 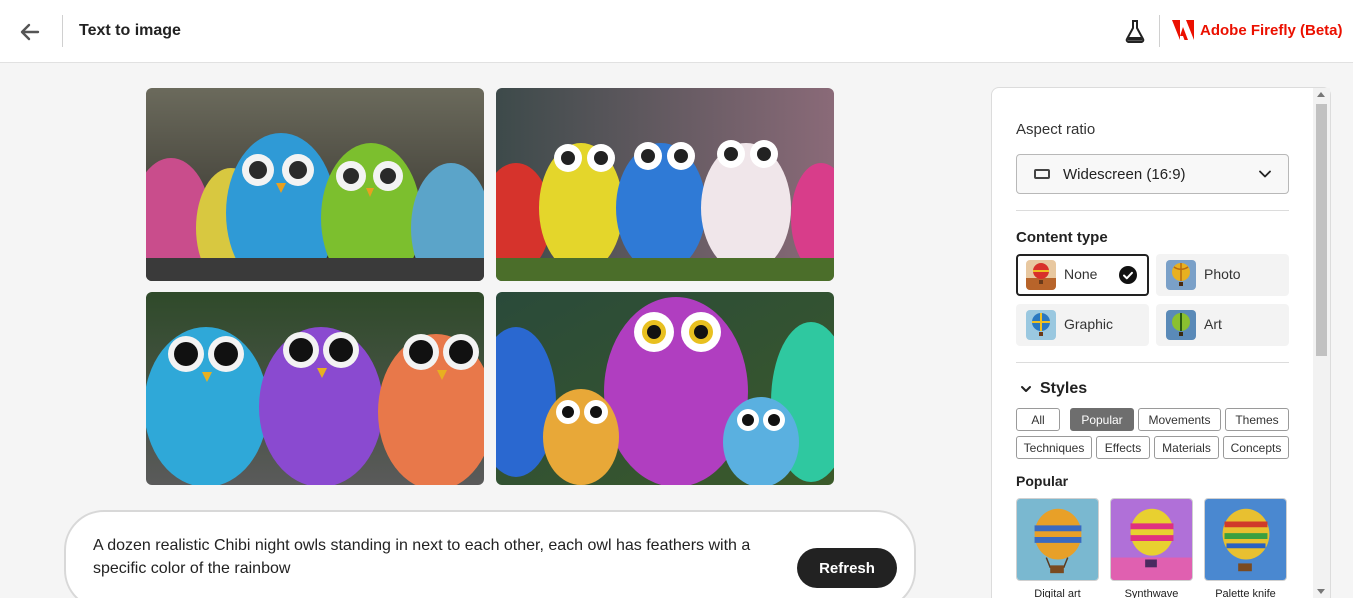 I want to click on widescreen-icon, so click(x=1042, y=174).